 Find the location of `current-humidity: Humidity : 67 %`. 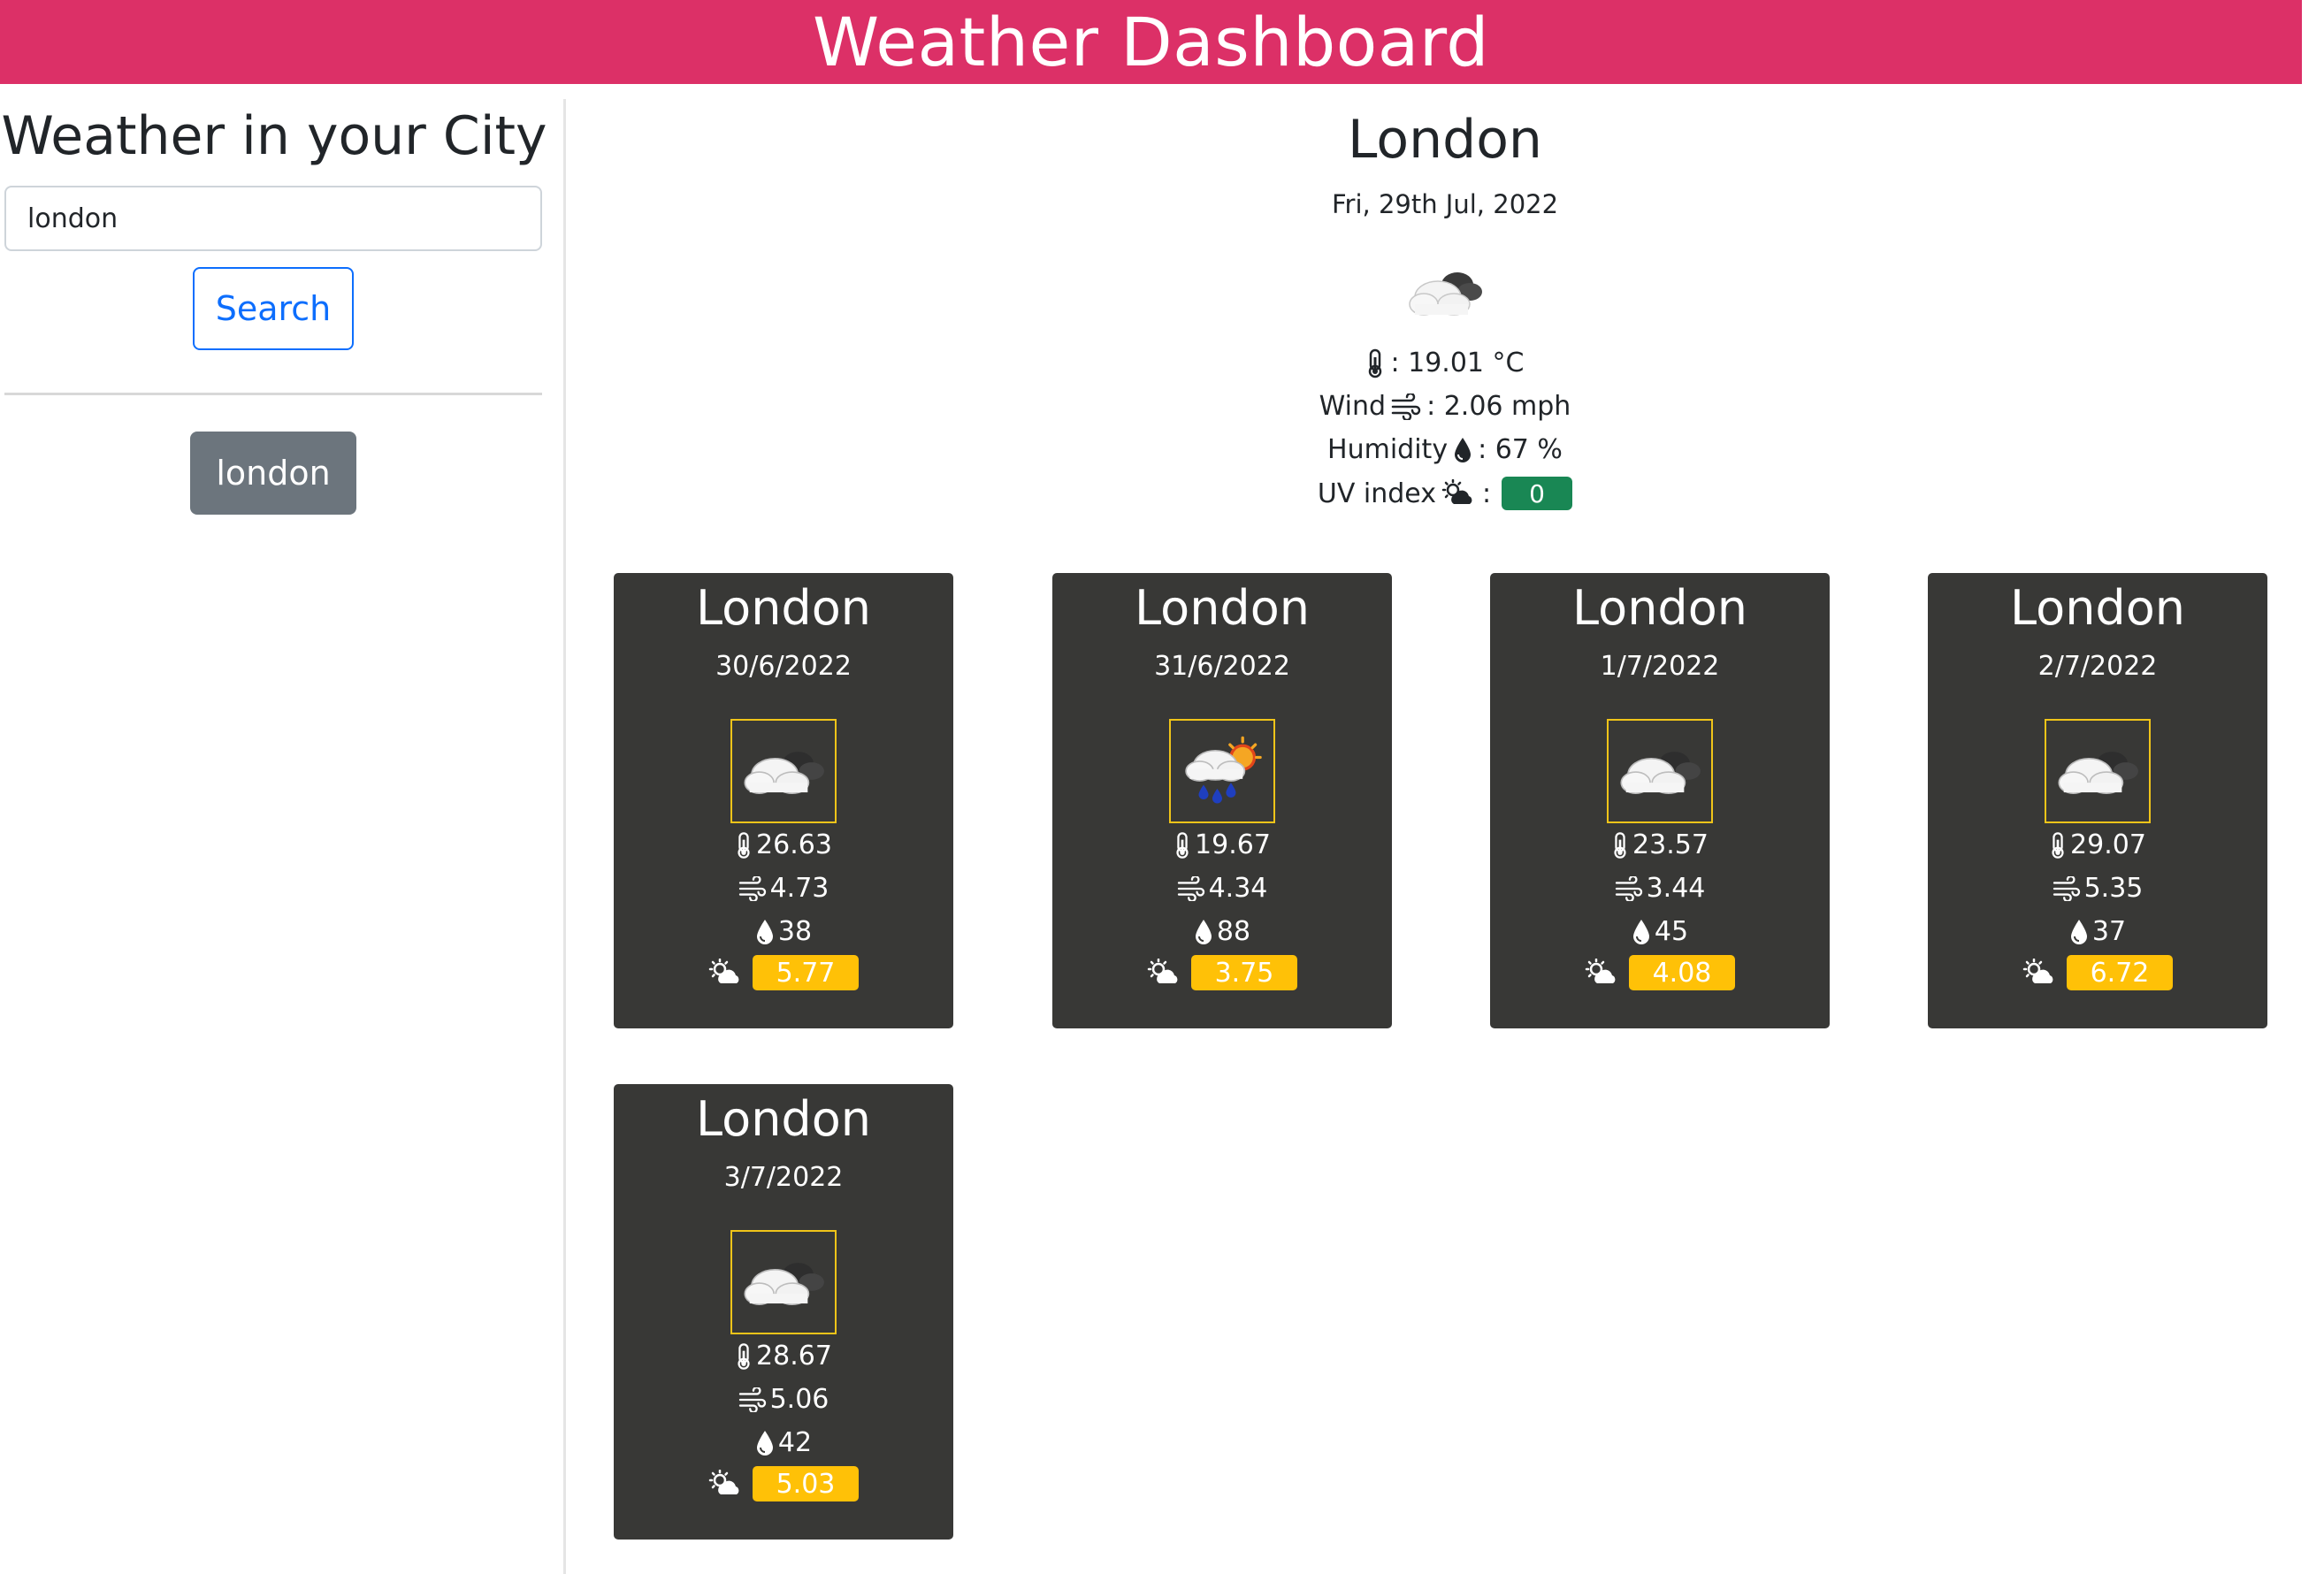

current-humidity: Humidity : 67 % is located at coordinates (1445, 449).